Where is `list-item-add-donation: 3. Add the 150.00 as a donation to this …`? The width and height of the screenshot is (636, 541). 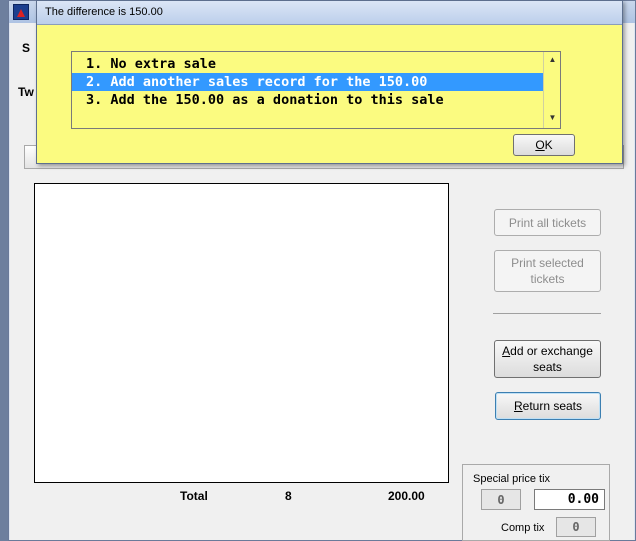
list-item-add-donation: 3. Add the 150.00 as a donation to this … is located at coordinates (307, 100).